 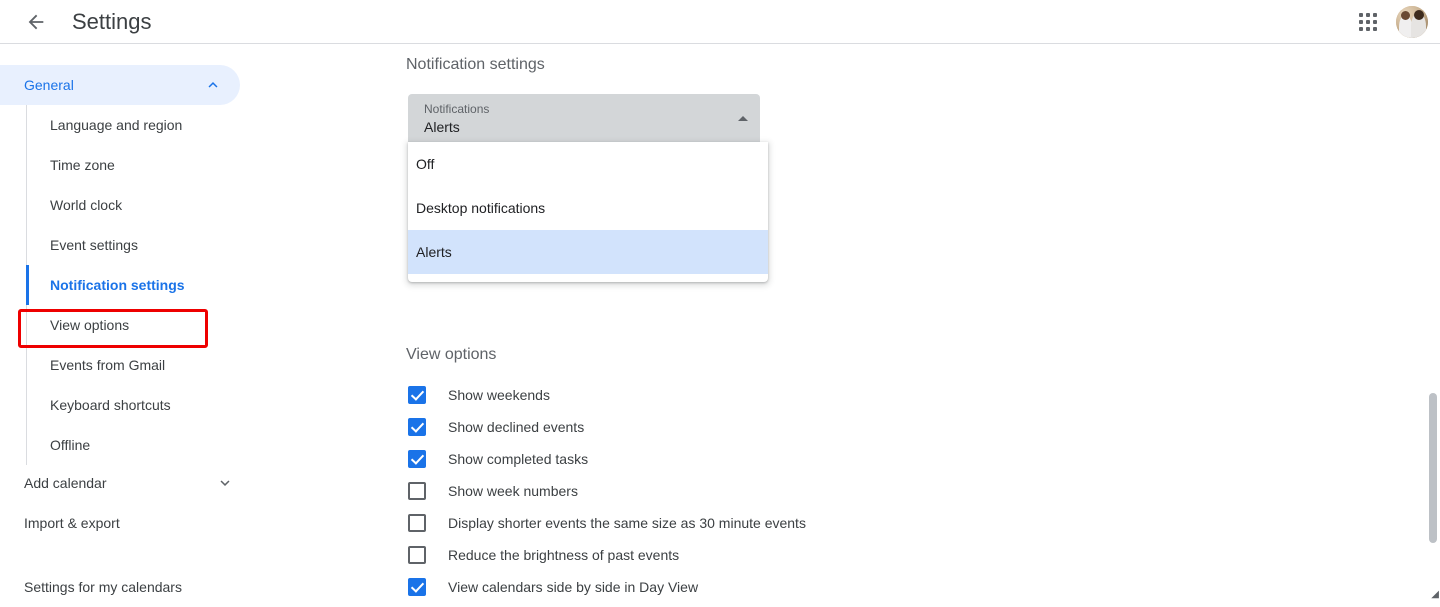 I want to click on sidebar-item-add-calendar: Add calendar, so click(x=134, y=483).